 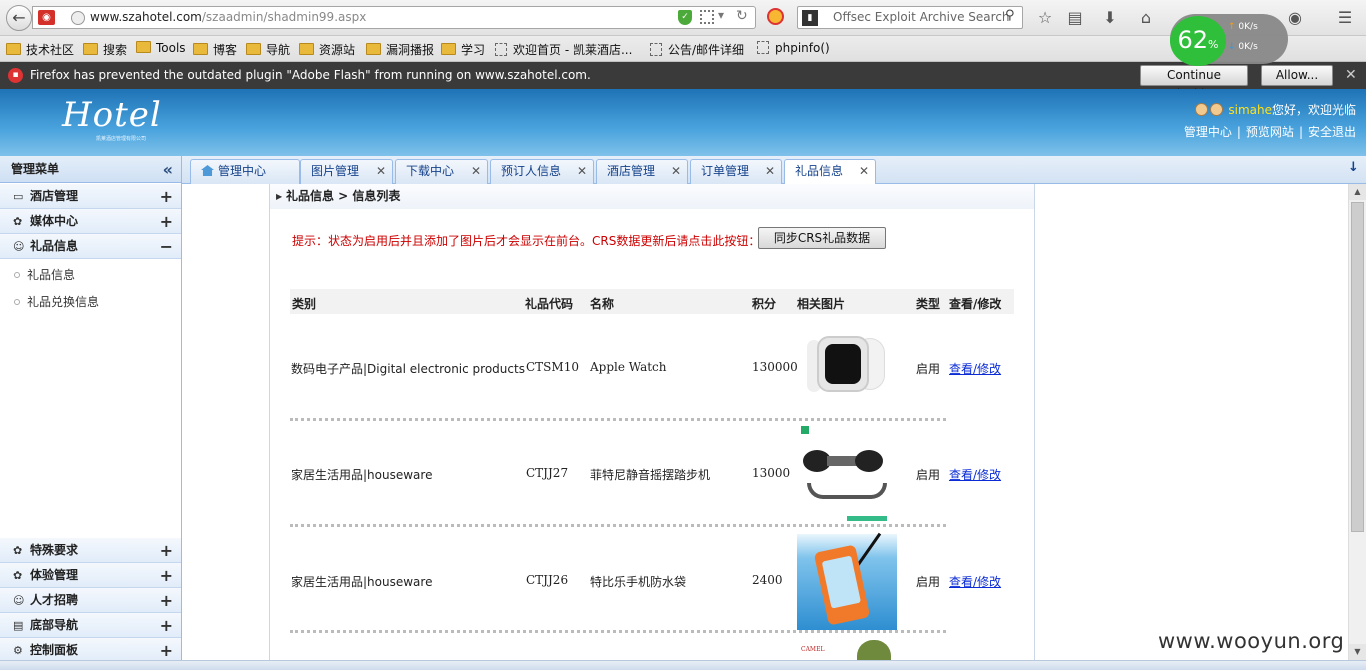 I want to click on shield-icon: ✓, so click(x=685, y=17).